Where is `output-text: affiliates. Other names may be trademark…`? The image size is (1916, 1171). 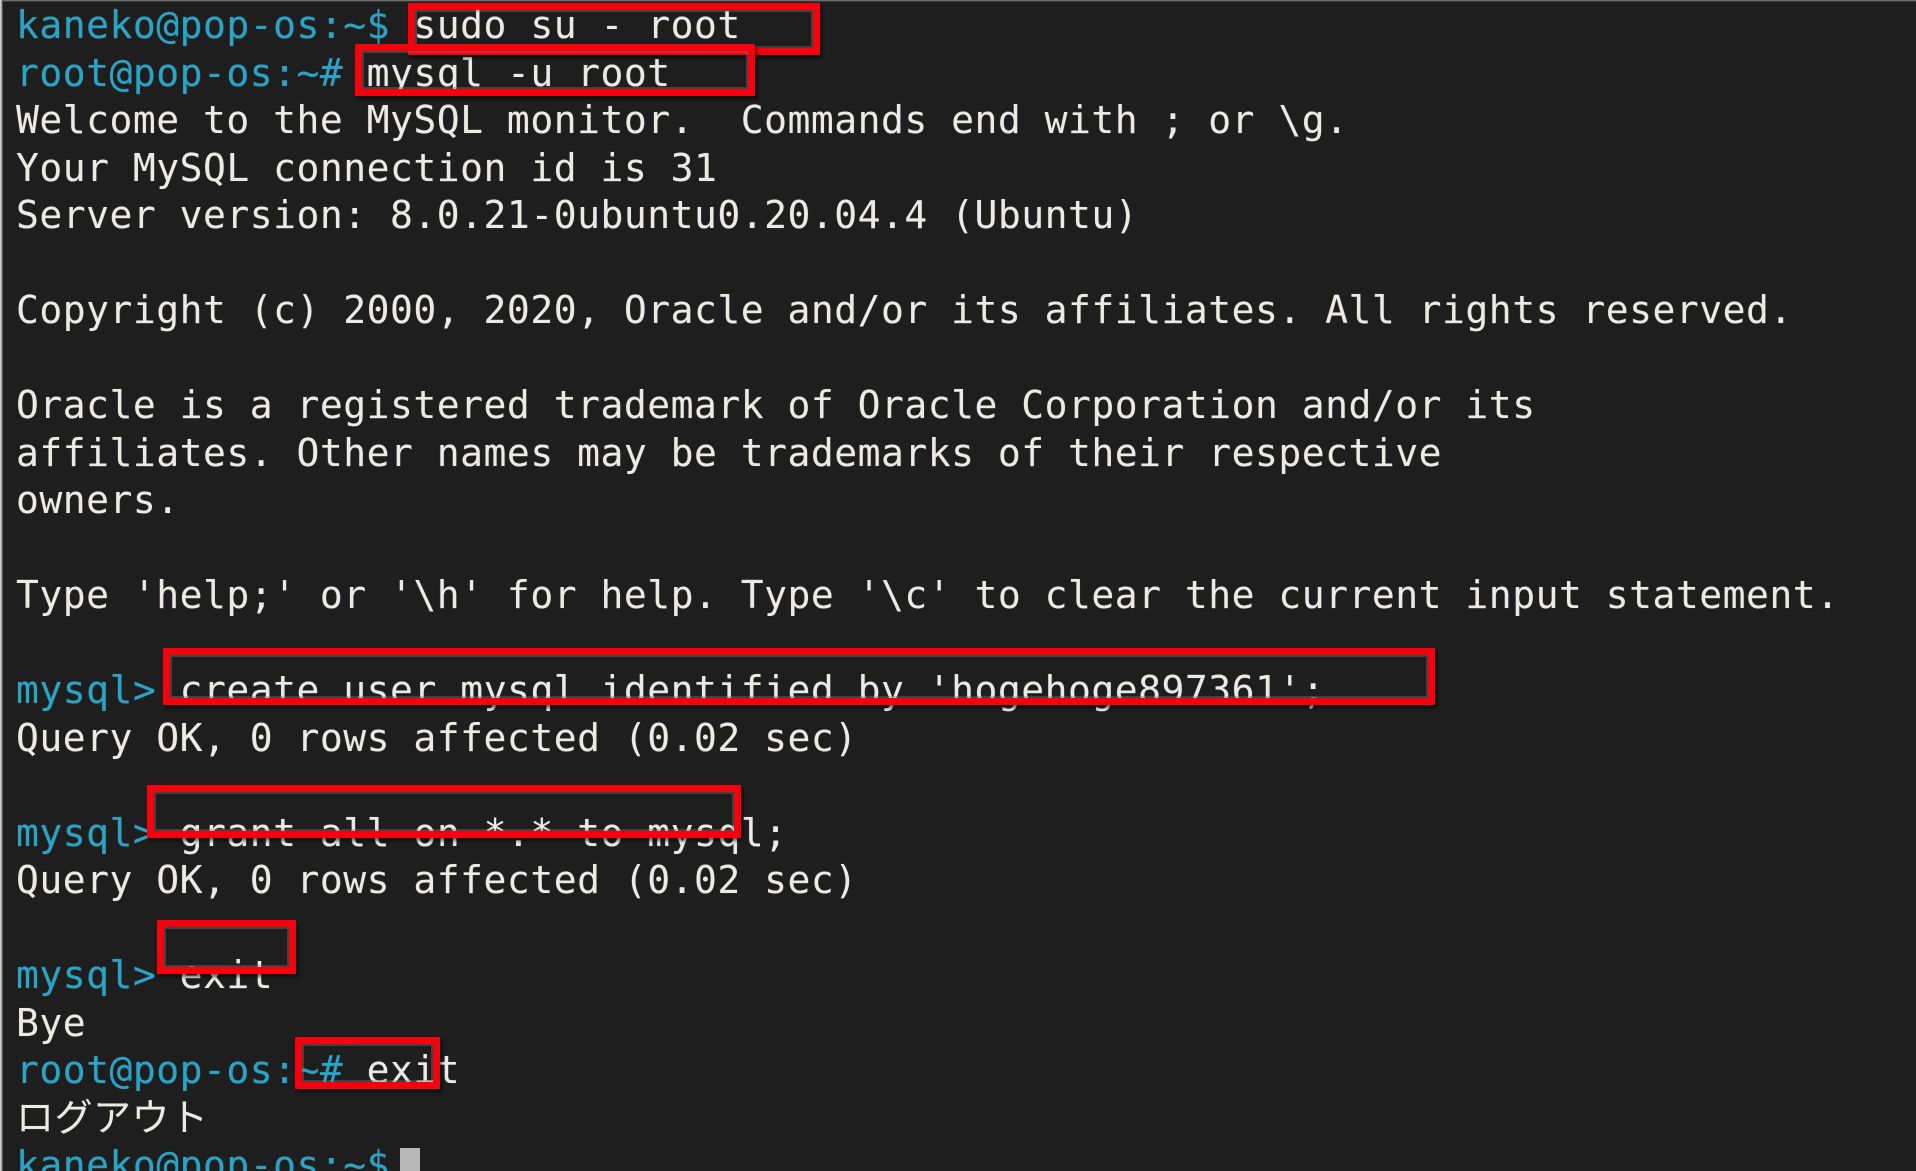 output-text: affiliates. Other names may be trademark… is located at coordinates (729, 452).